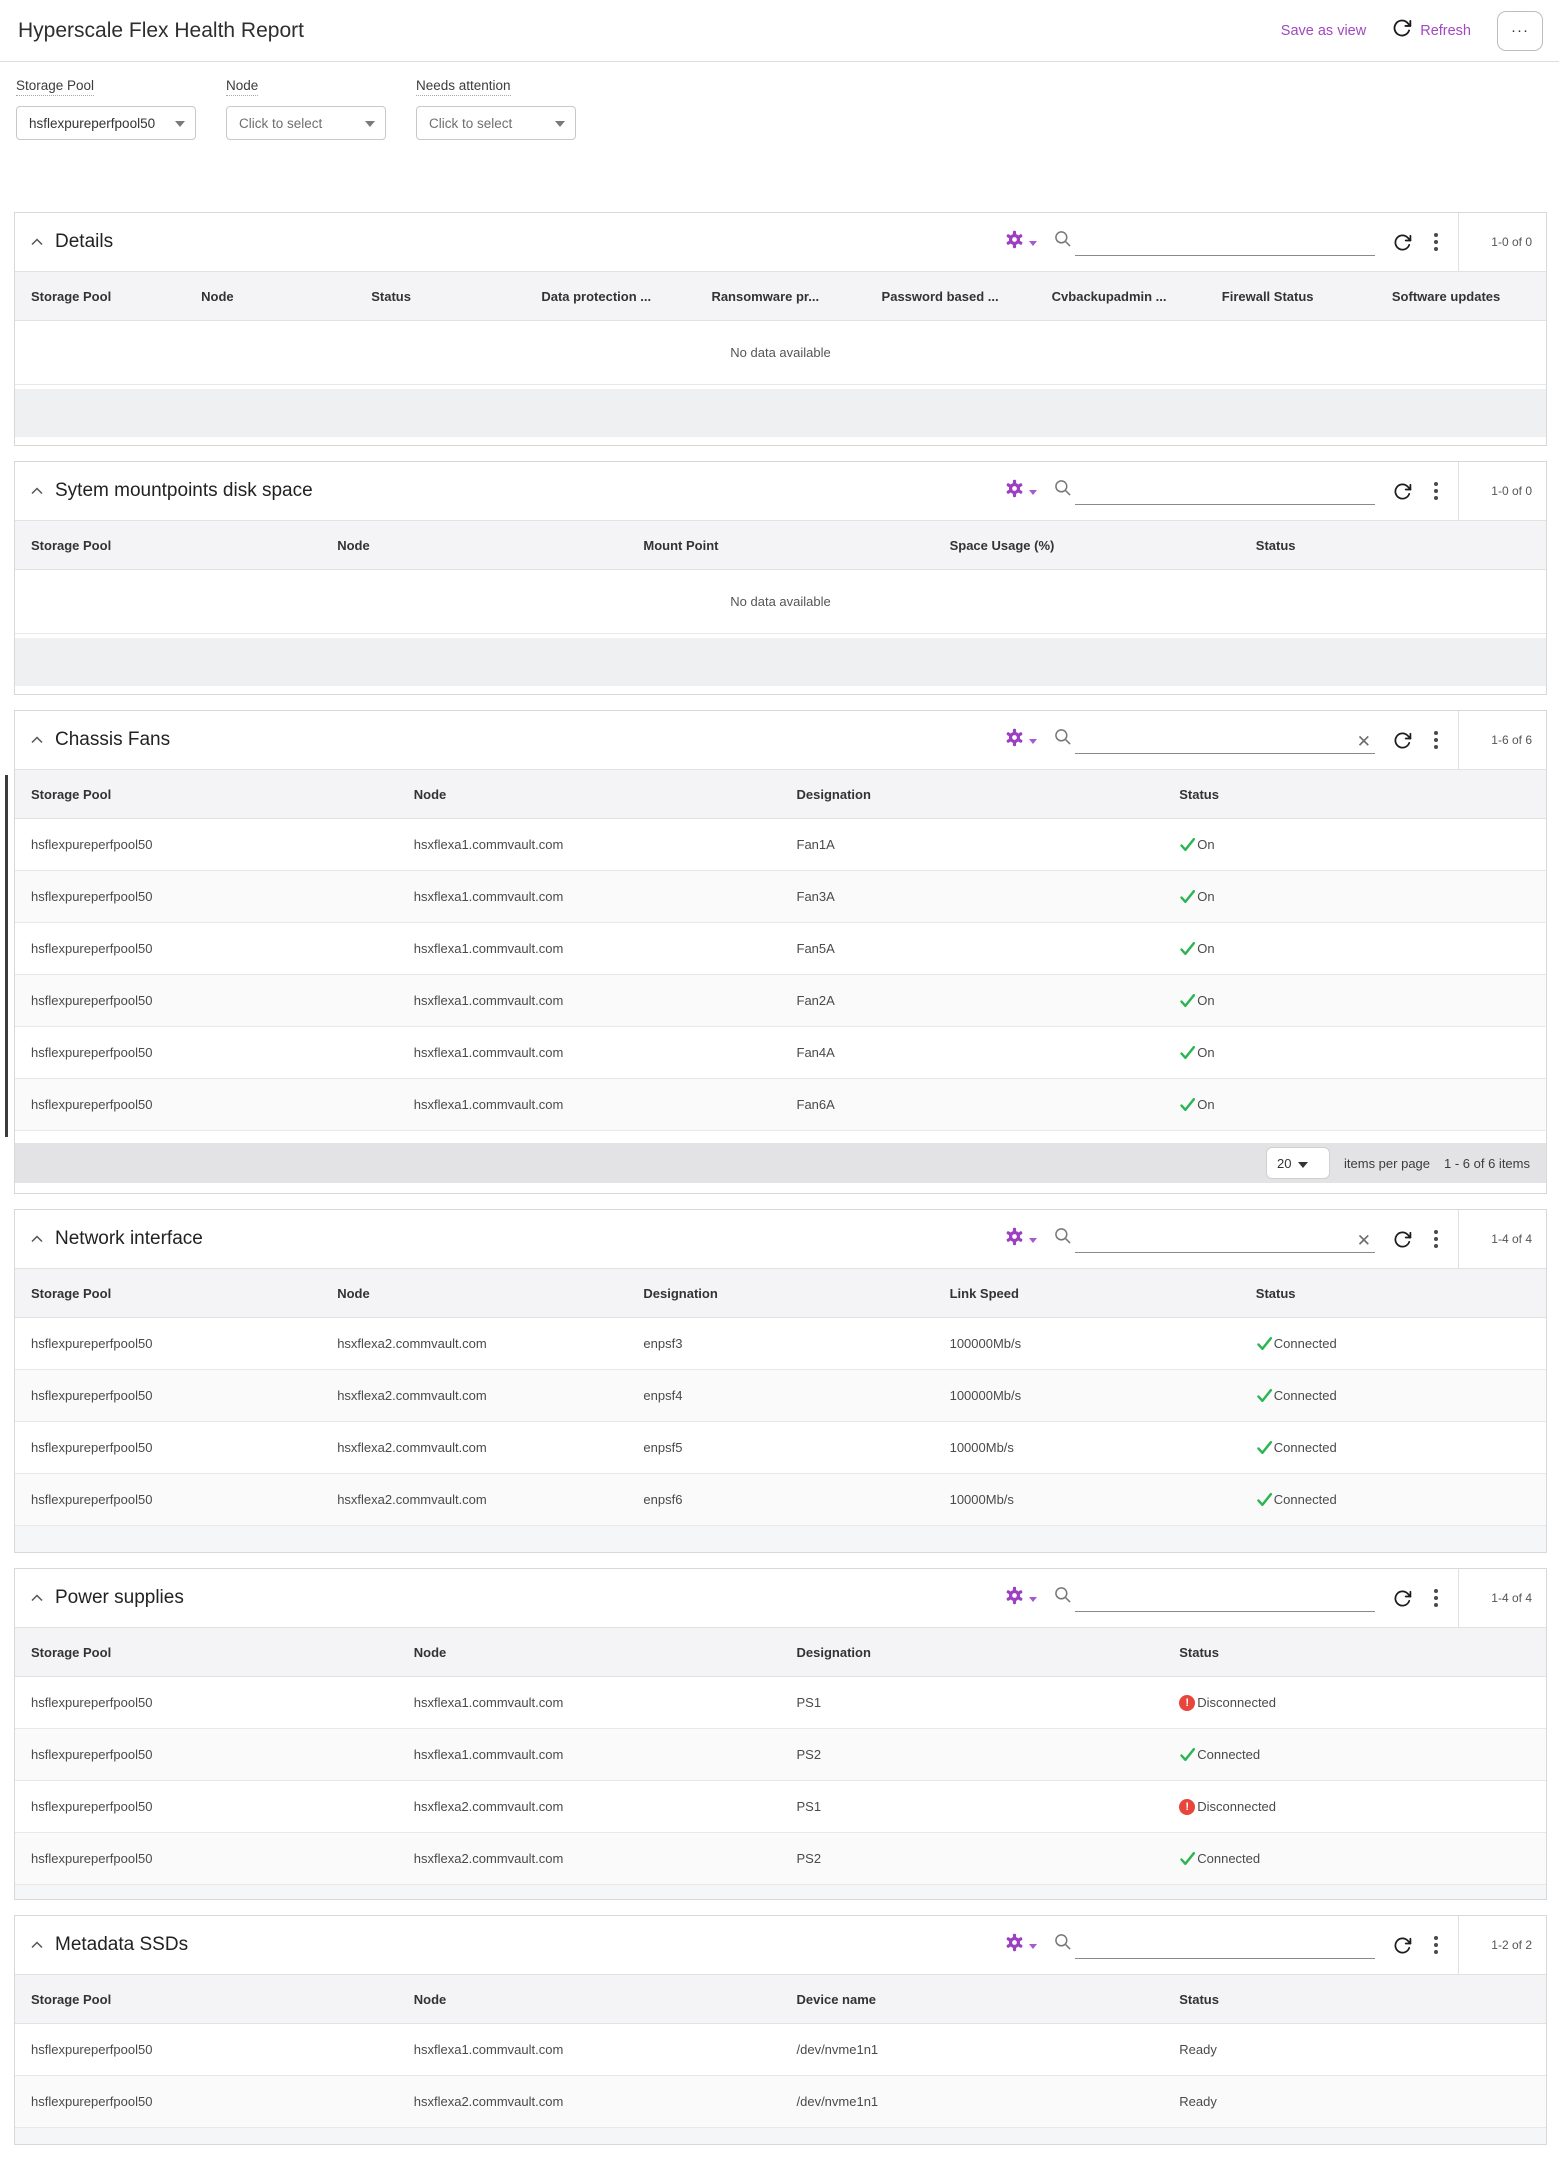 The height and width of the screenshot is (2177, 1559). I want to click on needs-attention-placeholder: Click to select, so click(471, 123).